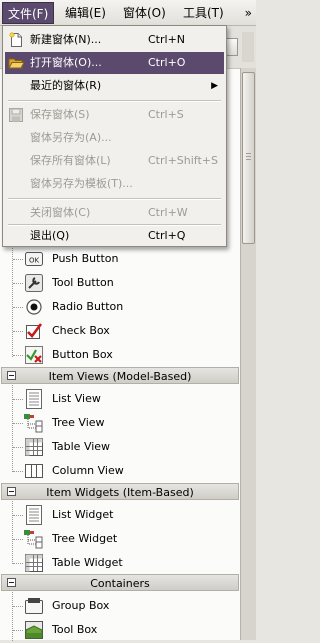  Describe the element at coordinates (120, 582) in the screenshot. I see `category-header-containers: Containers` at that location.